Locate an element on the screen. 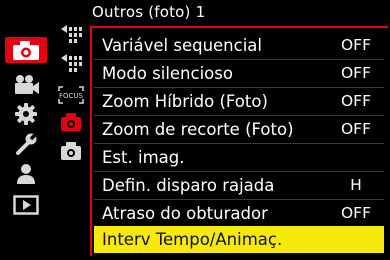  menu-item-modo-silencioso: Modo silencioso OFF is located at coordinates (239, 73).